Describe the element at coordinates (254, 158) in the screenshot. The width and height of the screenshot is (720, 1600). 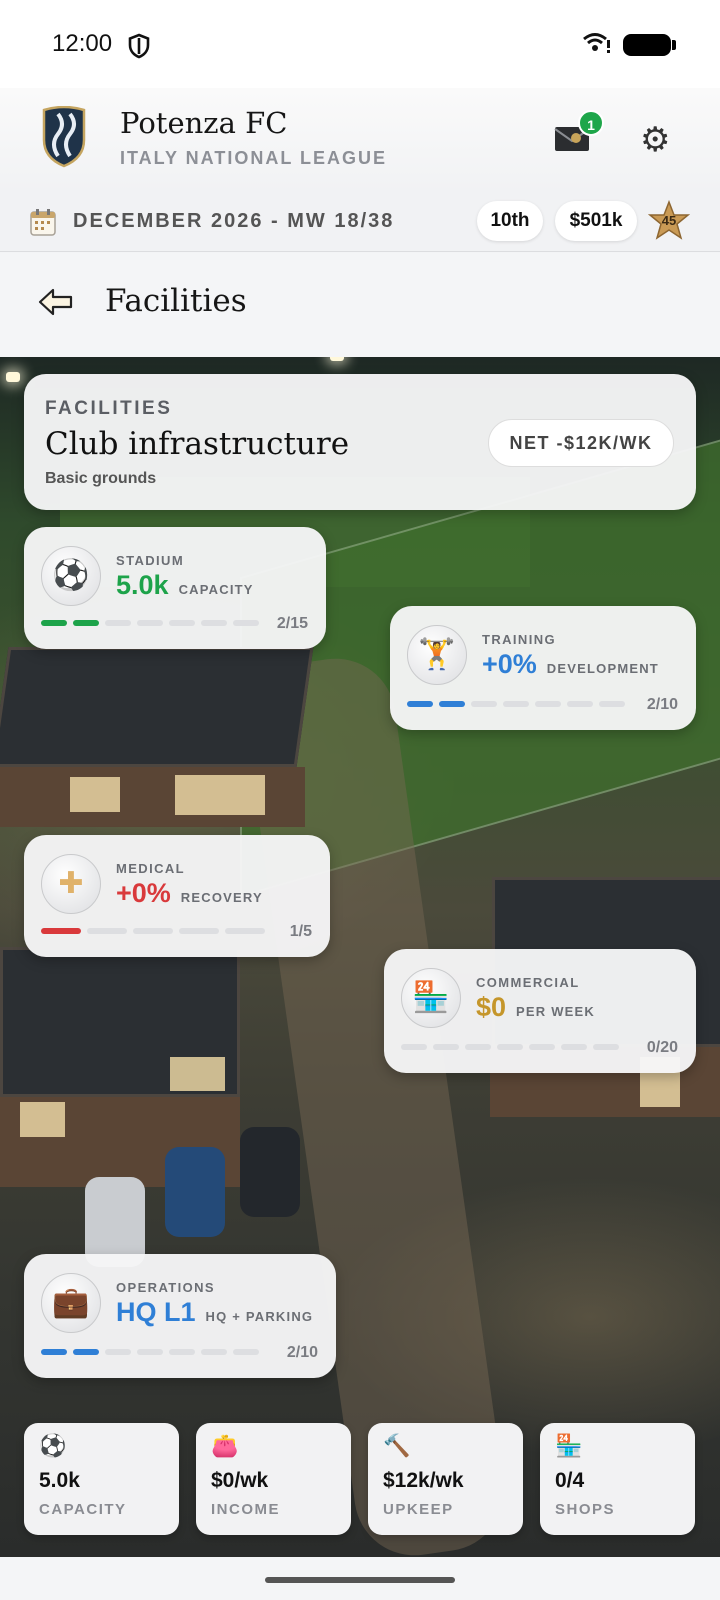
I see `league-name: ITALY NATIONAL LEAGUE` at that location.